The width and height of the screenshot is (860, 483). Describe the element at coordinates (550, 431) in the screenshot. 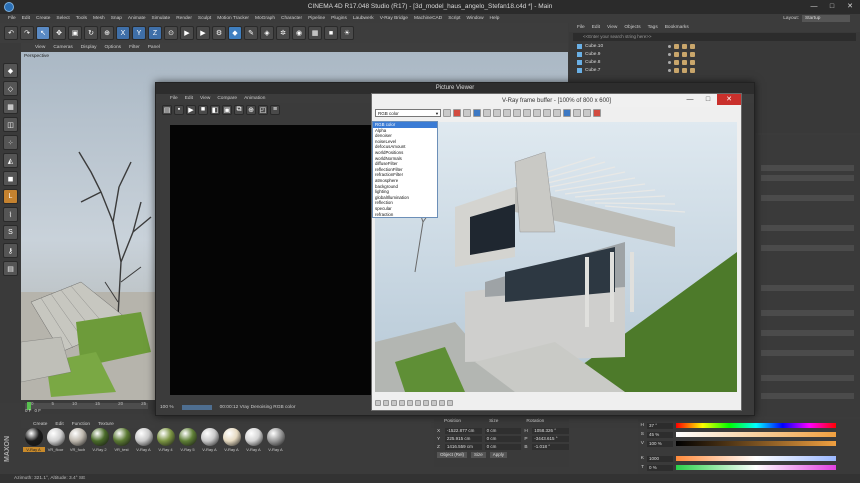

I see `rotation-h-field: 1058.326 °` at that location.